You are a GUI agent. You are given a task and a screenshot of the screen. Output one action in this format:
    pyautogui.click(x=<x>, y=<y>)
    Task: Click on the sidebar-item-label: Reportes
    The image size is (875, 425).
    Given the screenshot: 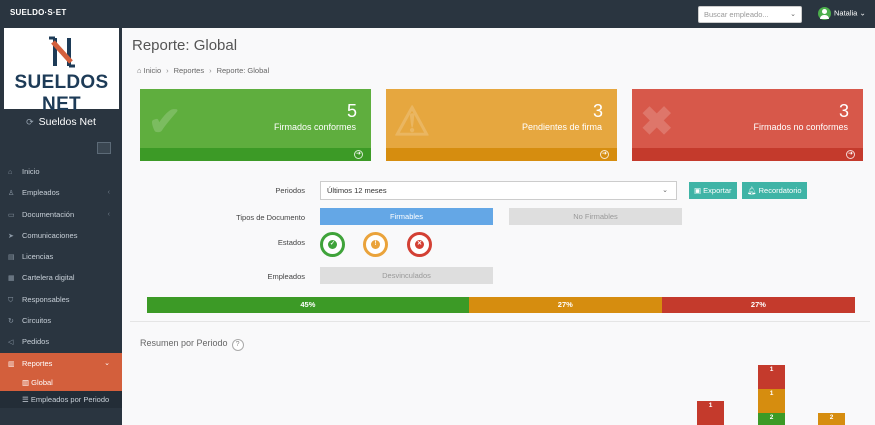 What is the action you would take?
    pyautogui.click(x=37, y=363)
    